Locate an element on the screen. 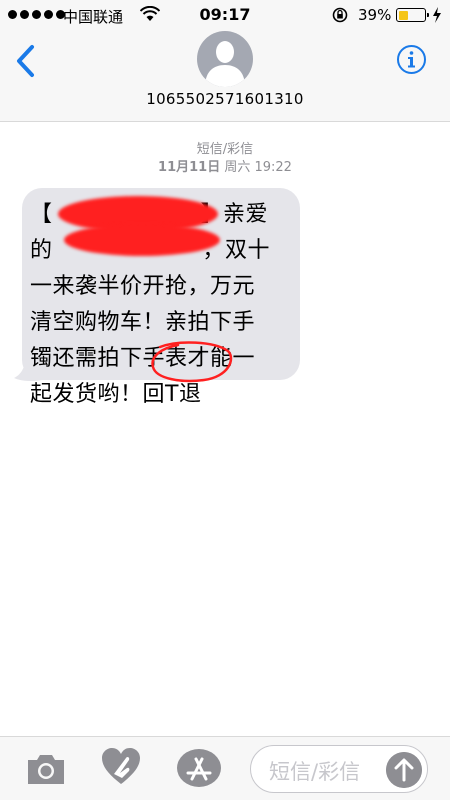  send-arrow-icon is located at coordinates (404, 770).